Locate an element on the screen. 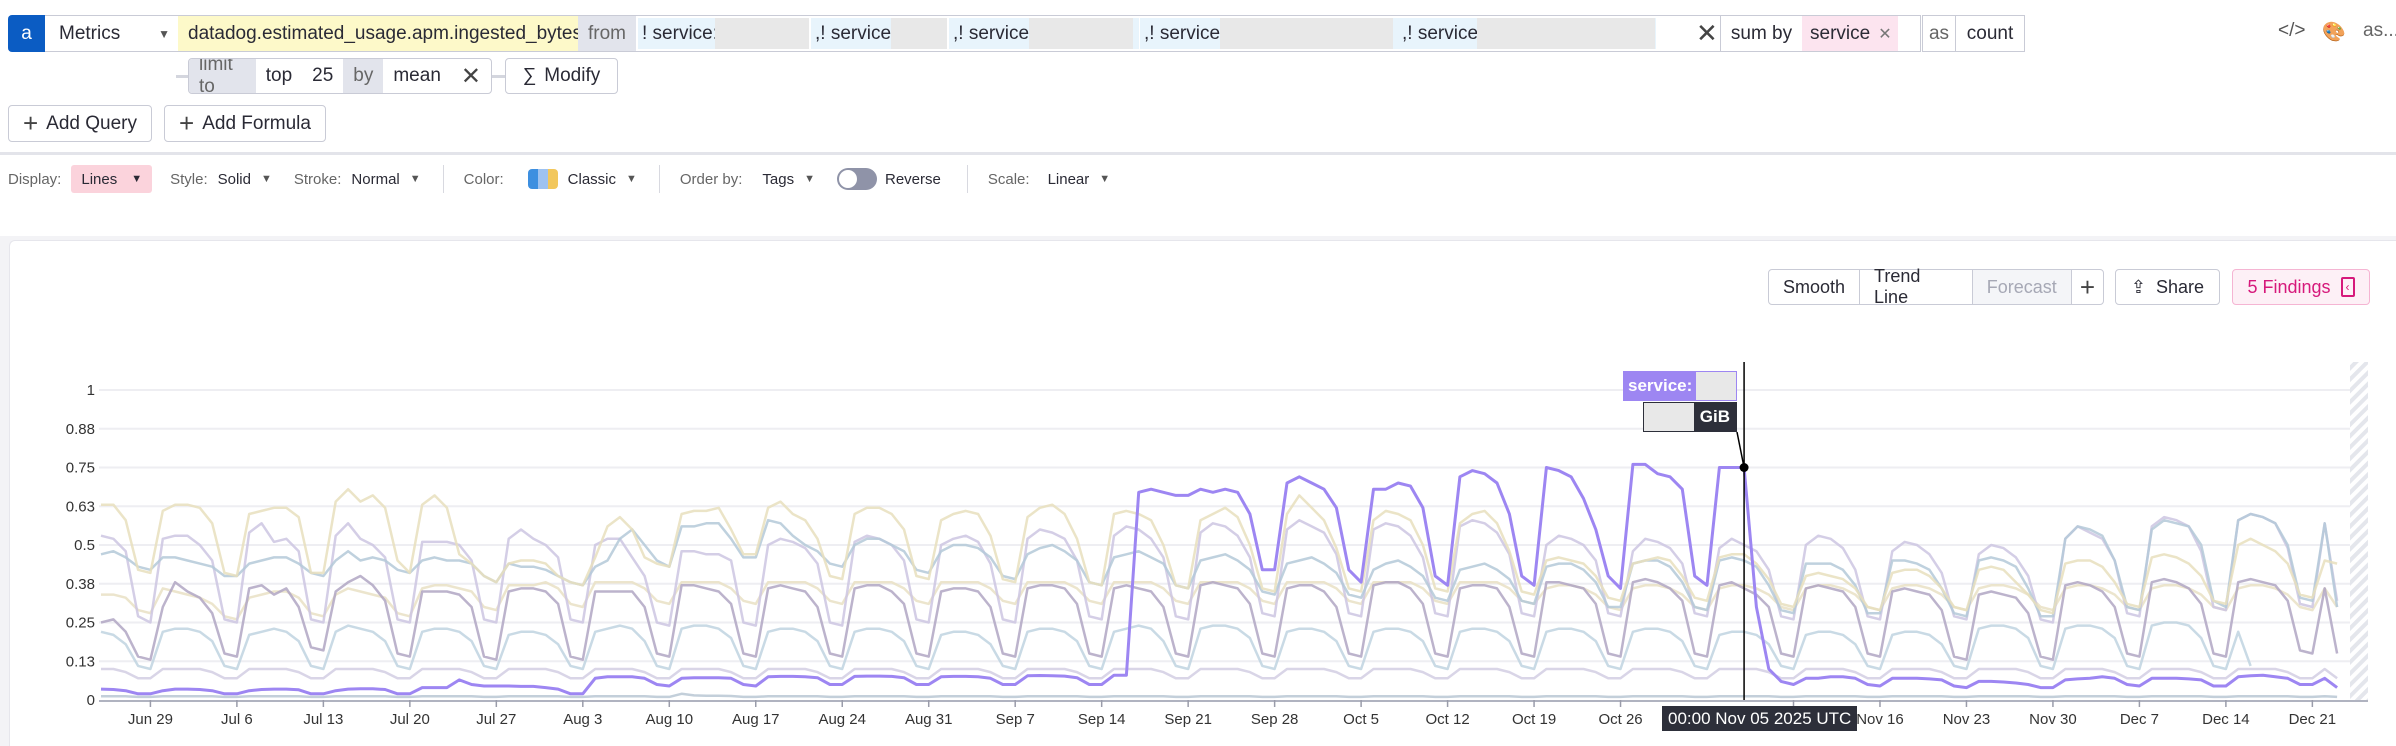 The height and width of the screenshot is (746, 2396). x-tick-label: Aug 17 is located at coordinates (756, 719).